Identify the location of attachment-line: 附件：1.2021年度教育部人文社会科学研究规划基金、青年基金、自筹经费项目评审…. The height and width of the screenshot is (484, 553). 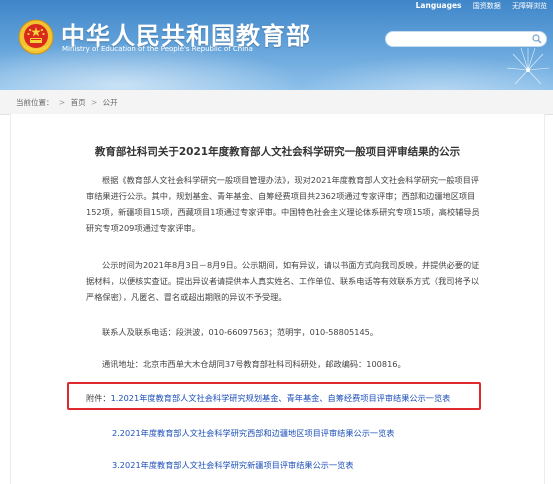
(268, 398).